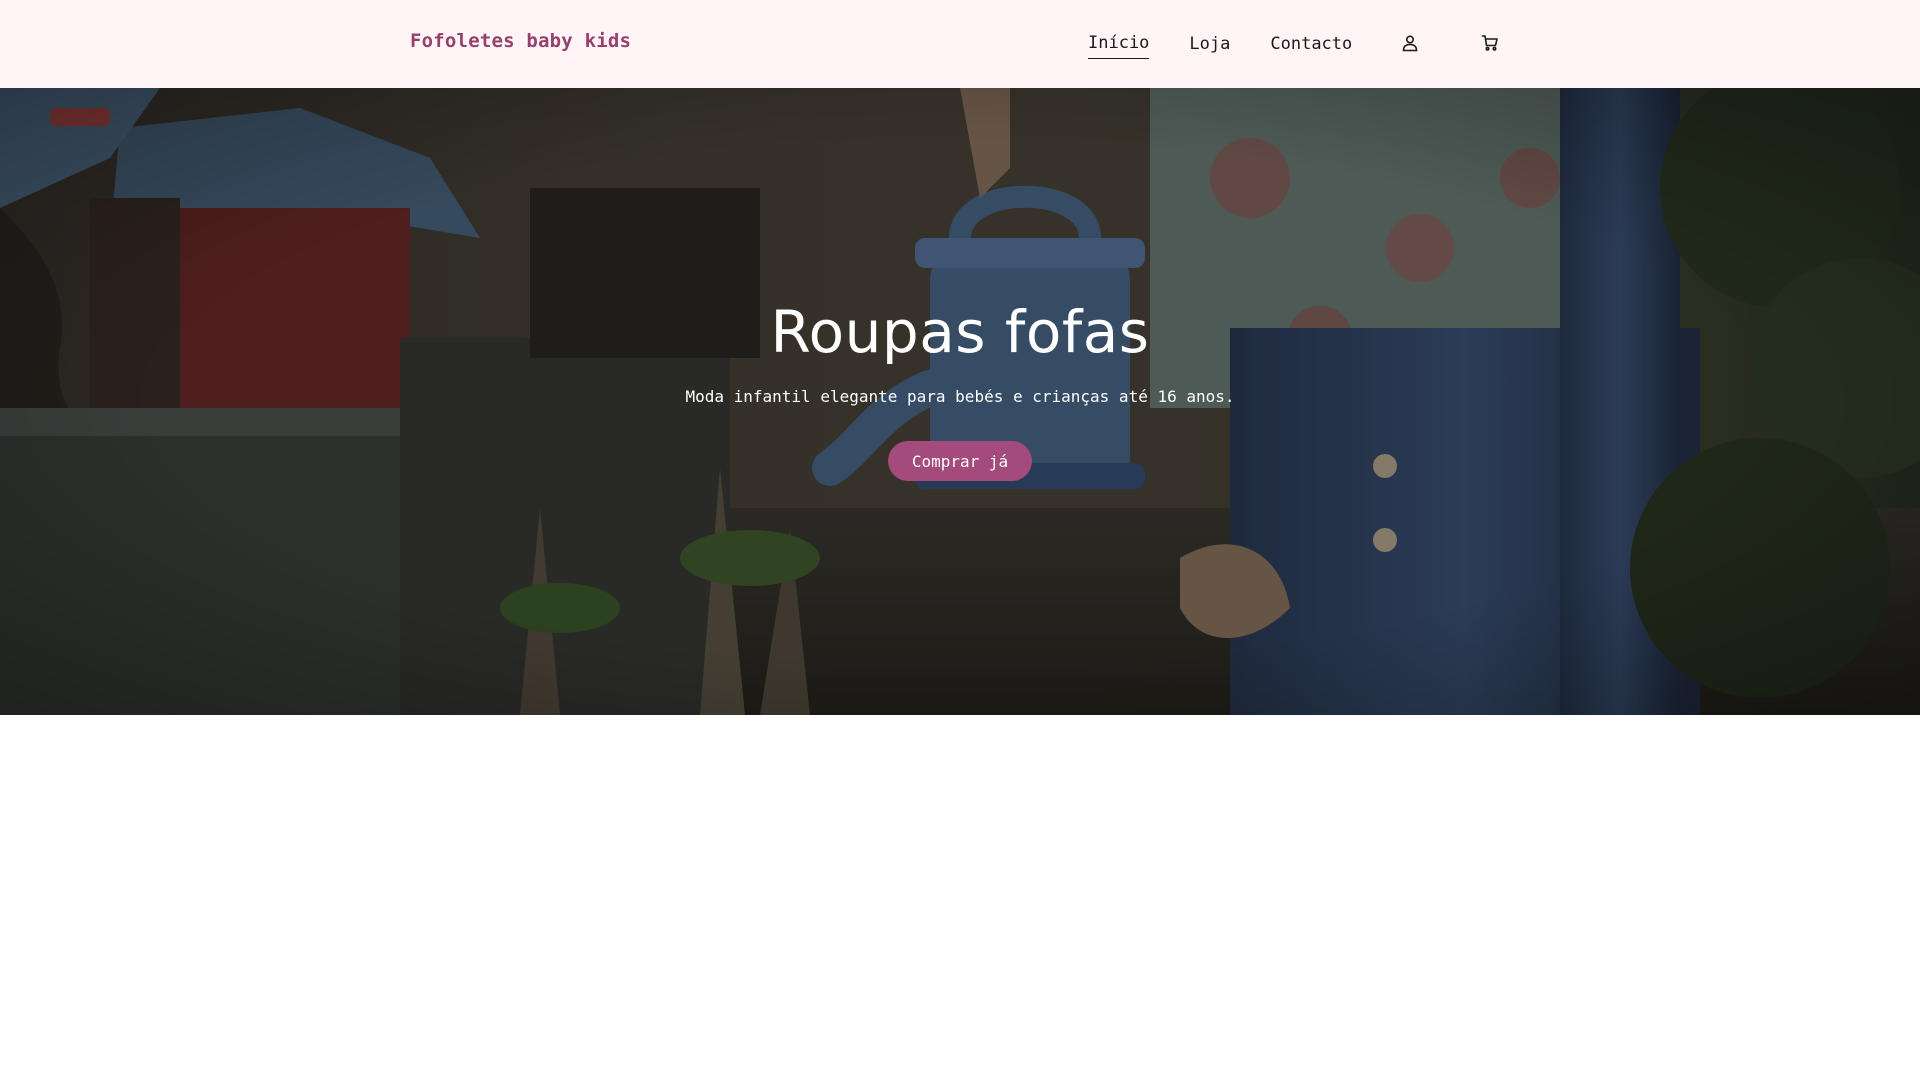 The image size is (1920, 1080). What do you see at coordinates (1119, 45) in the screenshot?
I see `nav-link-inicio: Início` at bounding box center [1119, 45].